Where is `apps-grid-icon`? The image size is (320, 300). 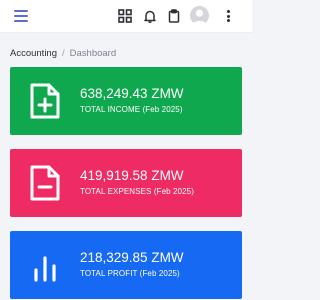 apps-grid-icon is located at coordinates (125, 16).